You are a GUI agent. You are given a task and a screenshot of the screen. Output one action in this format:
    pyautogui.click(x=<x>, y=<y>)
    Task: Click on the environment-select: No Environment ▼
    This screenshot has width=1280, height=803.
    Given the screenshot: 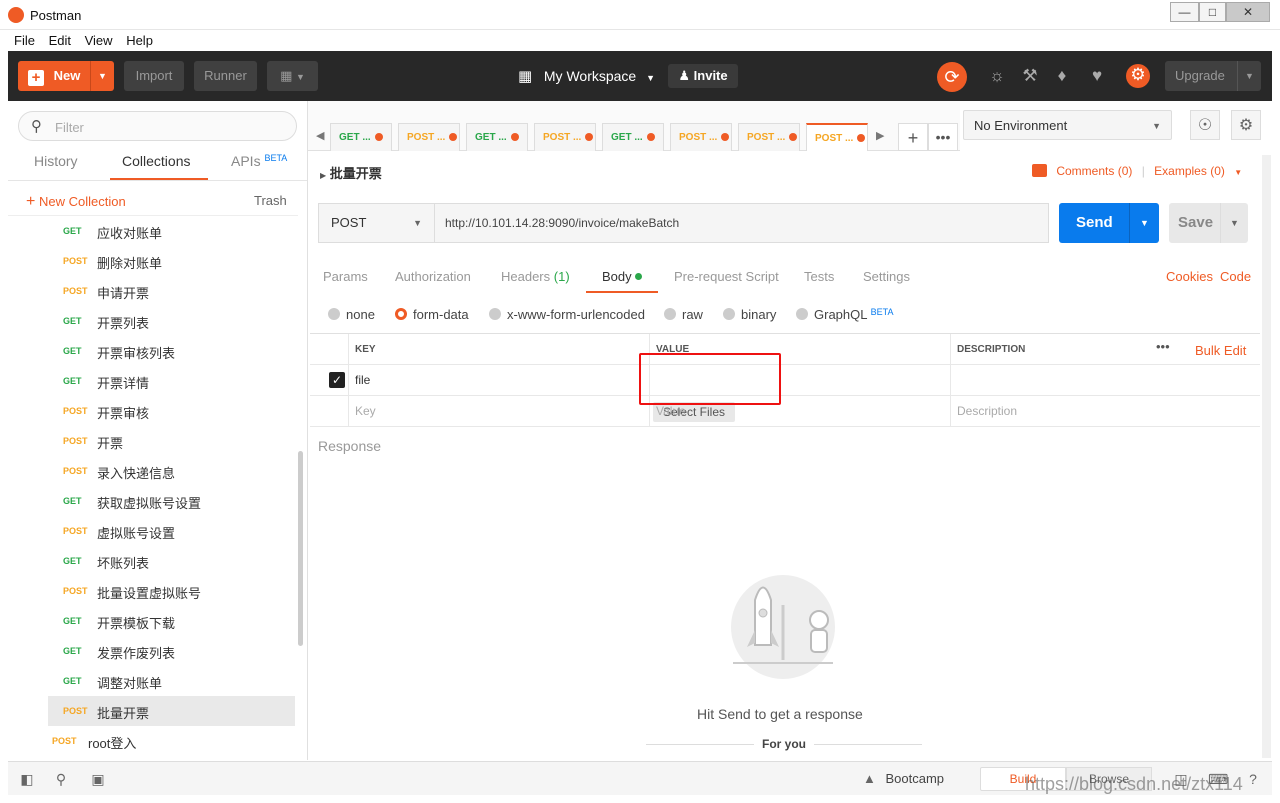 What is the action you would take?
    pyautogui.click(x=1067, y=125)
    